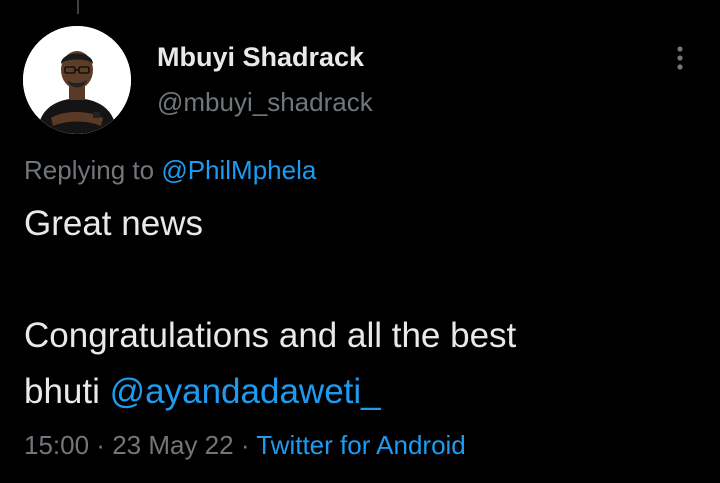  I want to click on tweet-text-line: bhuti @ayandadaweti_, so click(270, 392).